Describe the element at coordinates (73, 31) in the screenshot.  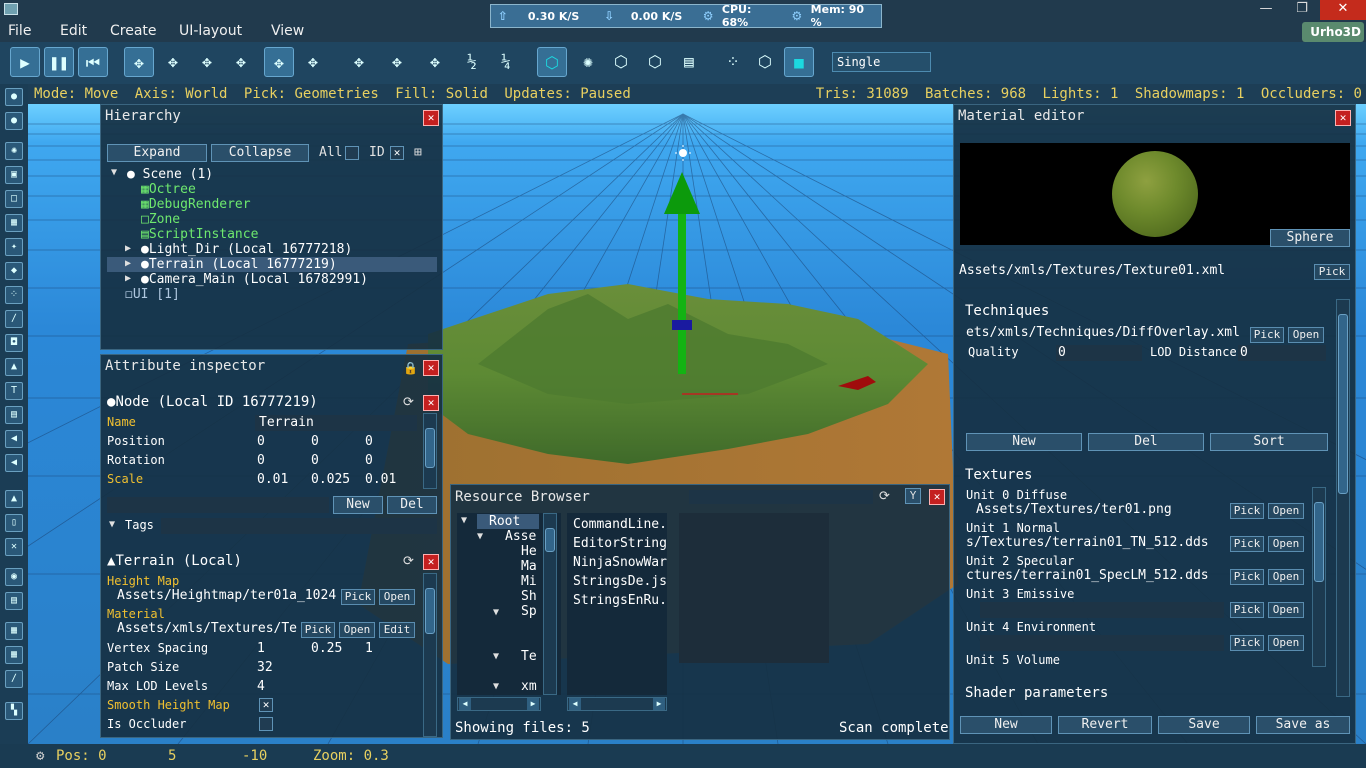
I see `menu-edit: Edit` at that location.